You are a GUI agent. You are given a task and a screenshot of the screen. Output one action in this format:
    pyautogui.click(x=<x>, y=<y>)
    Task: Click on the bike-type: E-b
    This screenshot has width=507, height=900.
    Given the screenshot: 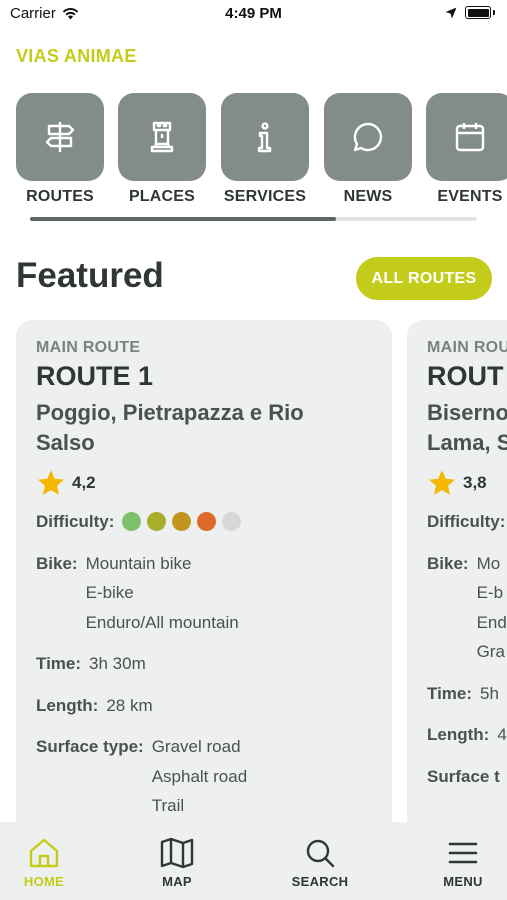 What is the action you would take?
    pyautogui.click(x=490, y=592)
    